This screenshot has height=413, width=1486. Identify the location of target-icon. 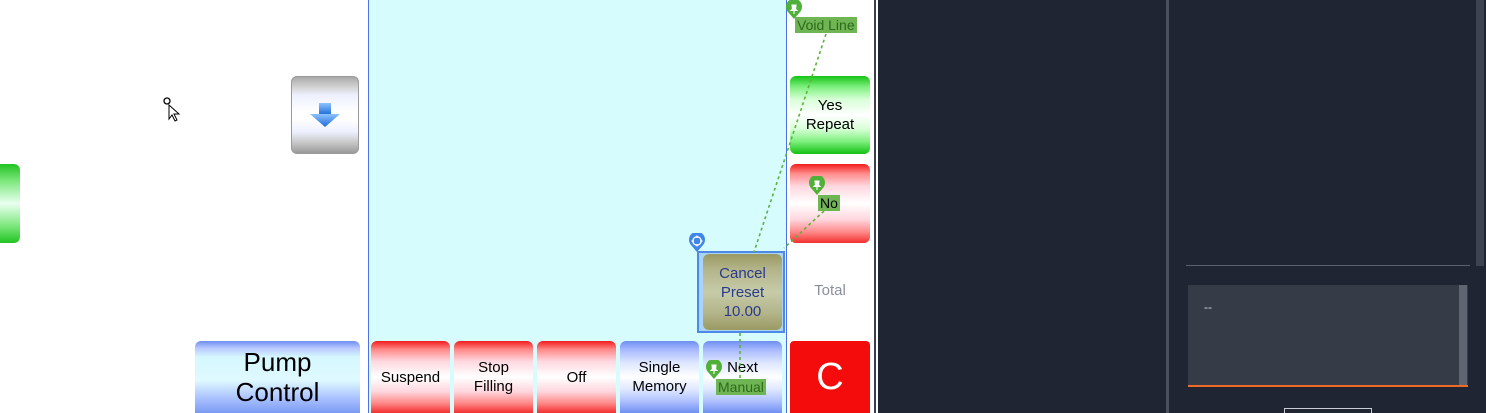
(697, 242).